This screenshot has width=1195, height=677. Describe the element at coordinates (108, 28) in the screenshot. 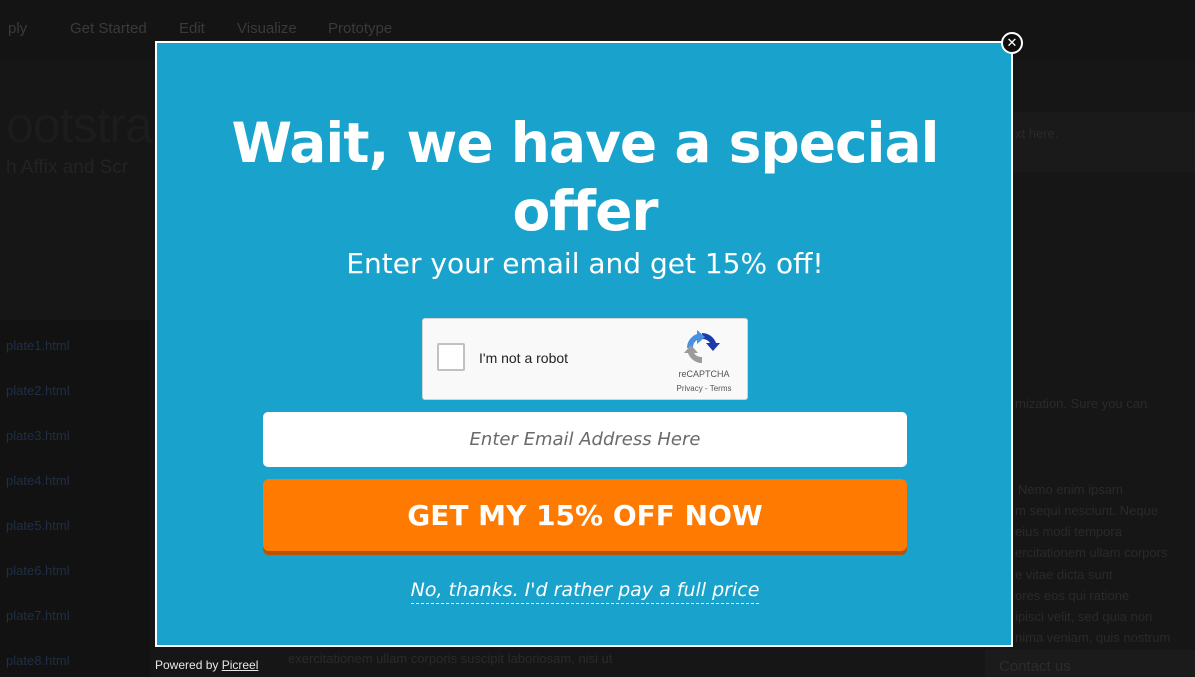

I see `nav-item: Get Started` at that location.